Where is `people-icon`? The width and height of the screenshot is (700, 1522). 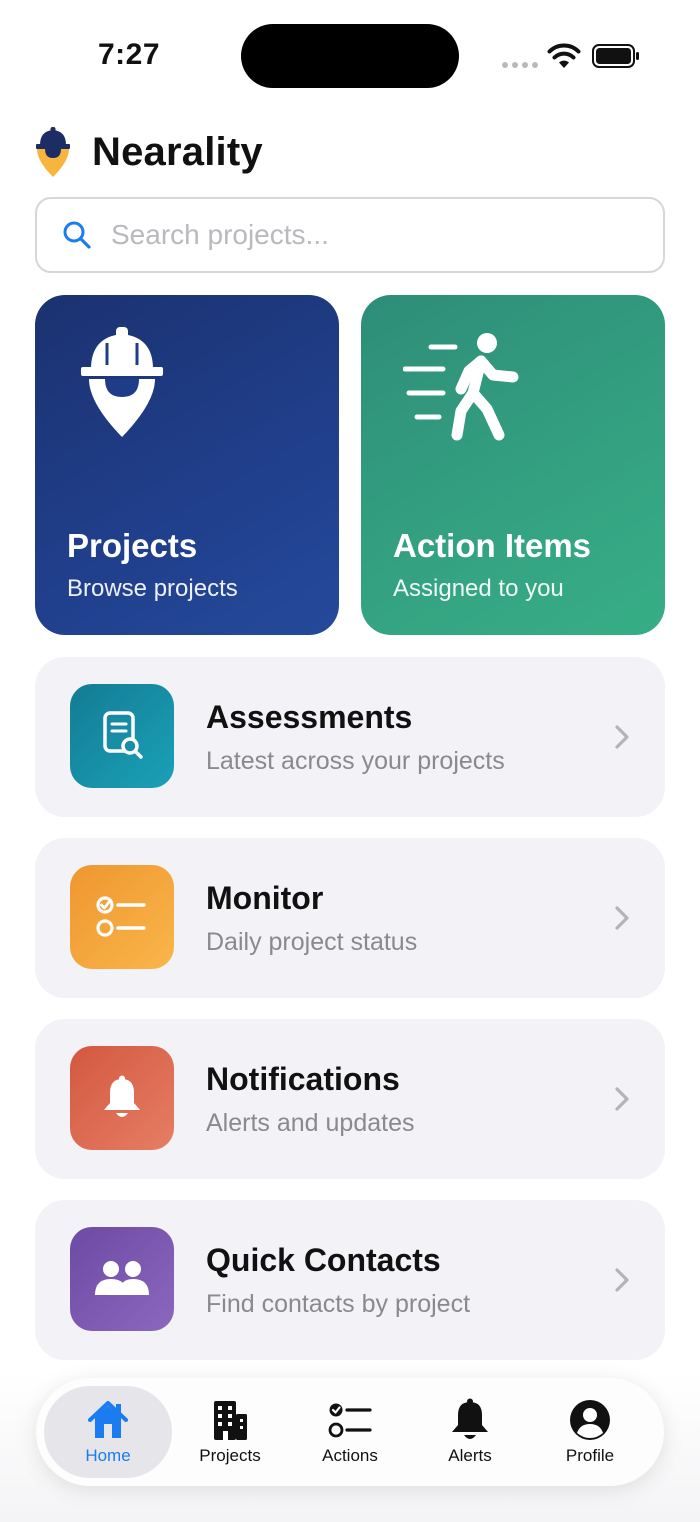 people-icon is located at coordinates (122, 1278).